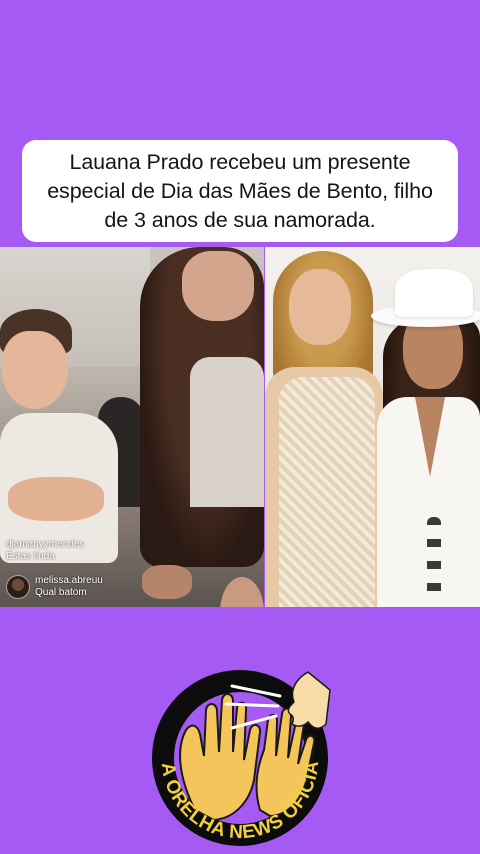  What do you see at coordinates (434, 293) in the screenshot?
I see `white-hat-crown` at bounding box center [434, 293].